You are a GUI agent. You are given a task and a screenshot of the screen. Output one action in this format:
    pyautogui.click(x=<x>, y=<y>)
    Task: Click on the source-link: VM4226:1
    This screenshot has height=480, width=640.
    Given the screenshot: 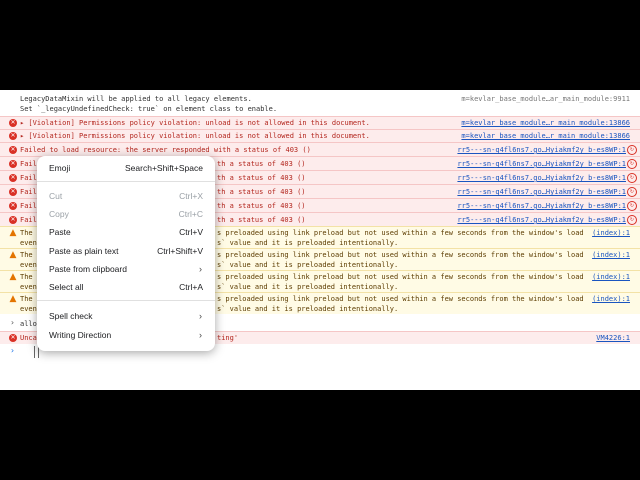 What is the action you would take?
    pyautogui.click(x=613, y=338)
    